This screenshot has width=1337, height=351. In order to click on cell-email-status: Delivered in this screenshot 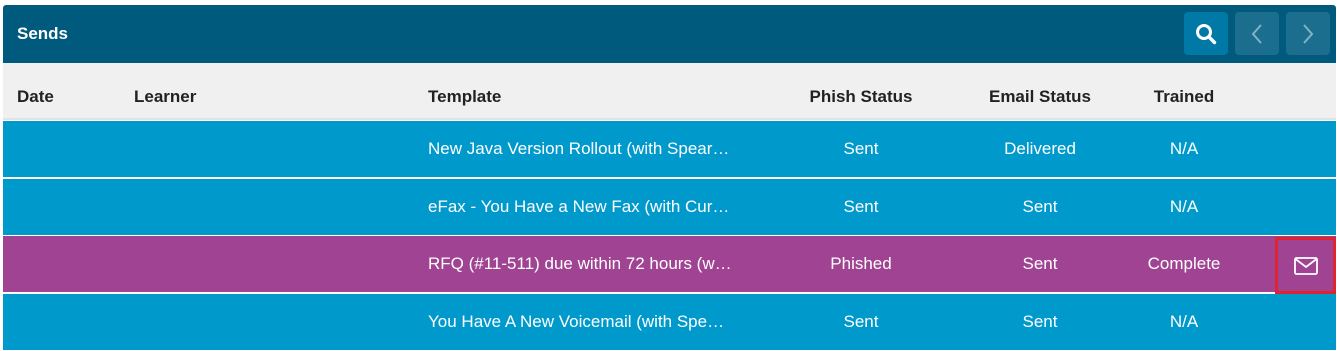, I will do `click(1040, 148)`.